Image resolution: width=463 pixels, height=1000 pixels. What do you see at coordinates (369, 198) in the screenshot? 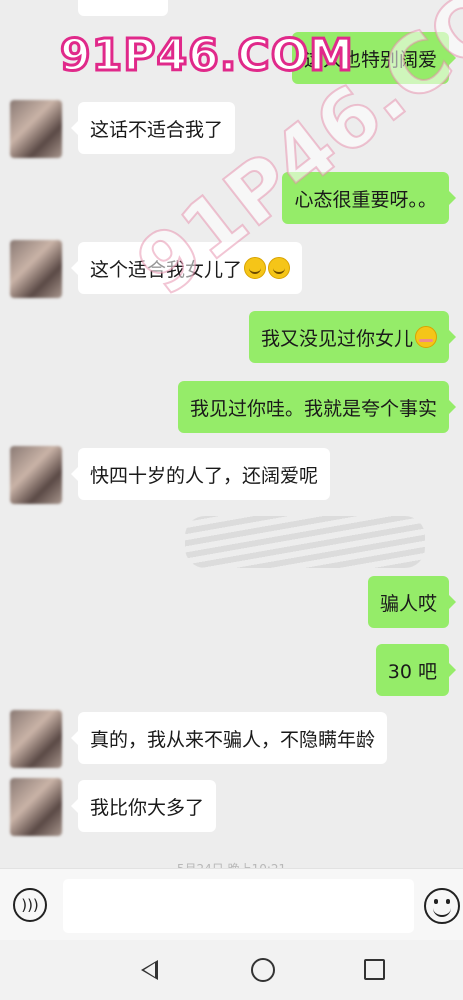
I see `message-bubble: 心态很重要呀。。` at bounding box center [369, 198].